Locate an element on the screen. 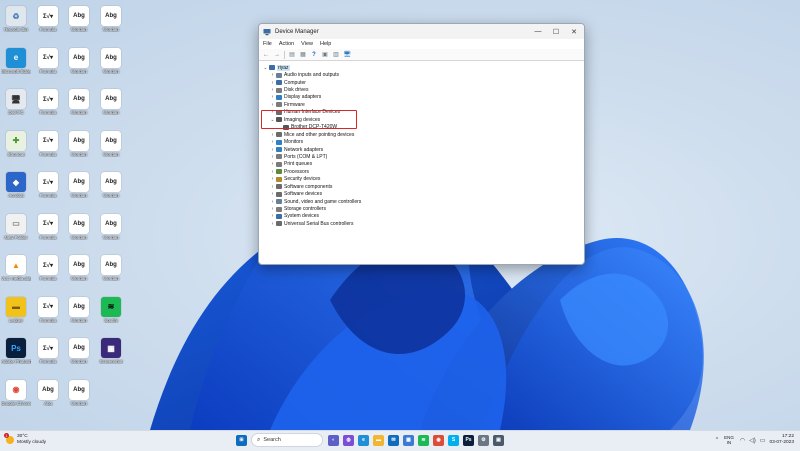 This screenshot has width=800, height=451. tree-category: › Software components is located at coordinates (421, 186).